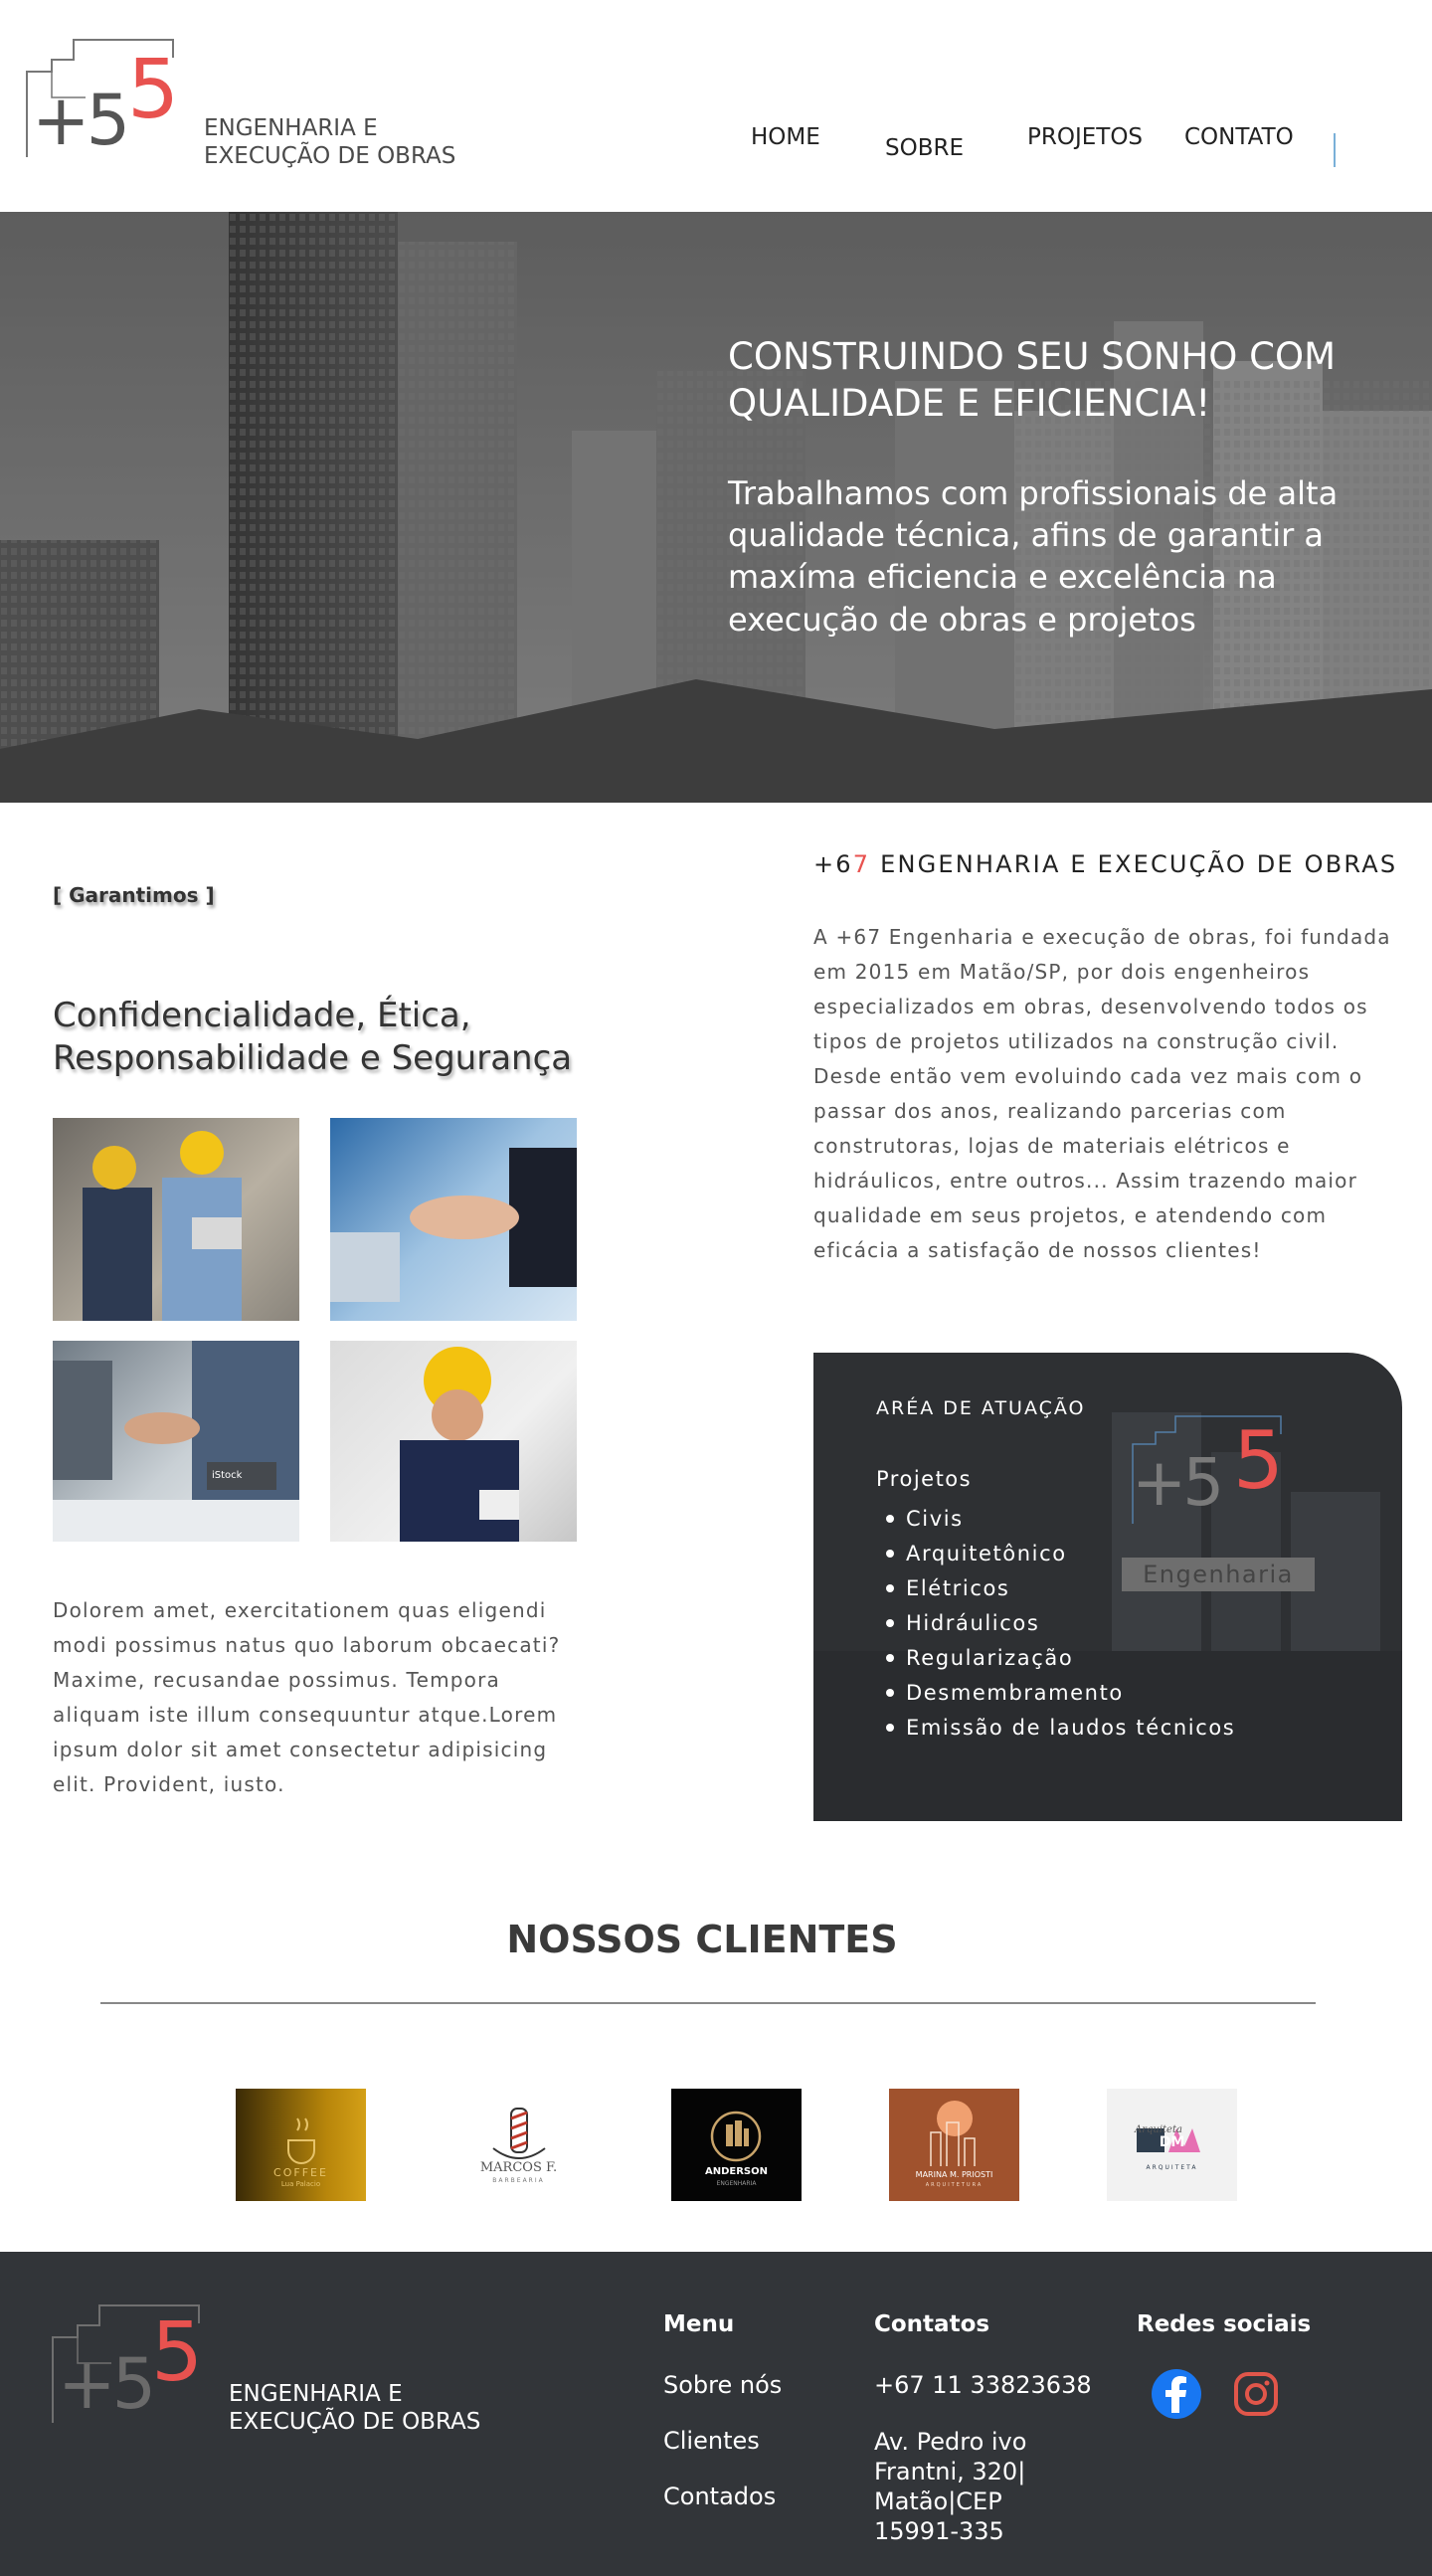 The image size is (1432, 2576). Describe the element at coordinates (708, 2003) in the screenshot. I see `clients-divider` at that location.